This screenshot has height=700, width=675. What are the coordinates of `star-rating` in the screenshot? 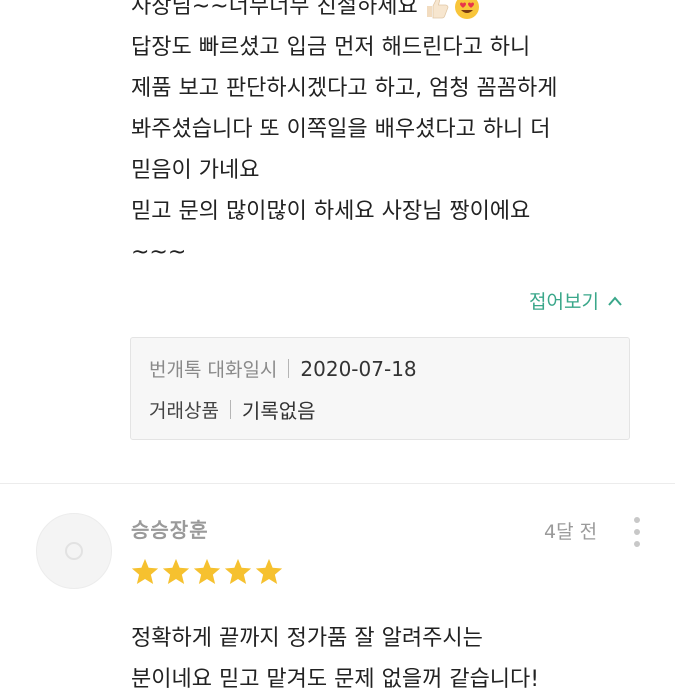 It's located at (207, 572).